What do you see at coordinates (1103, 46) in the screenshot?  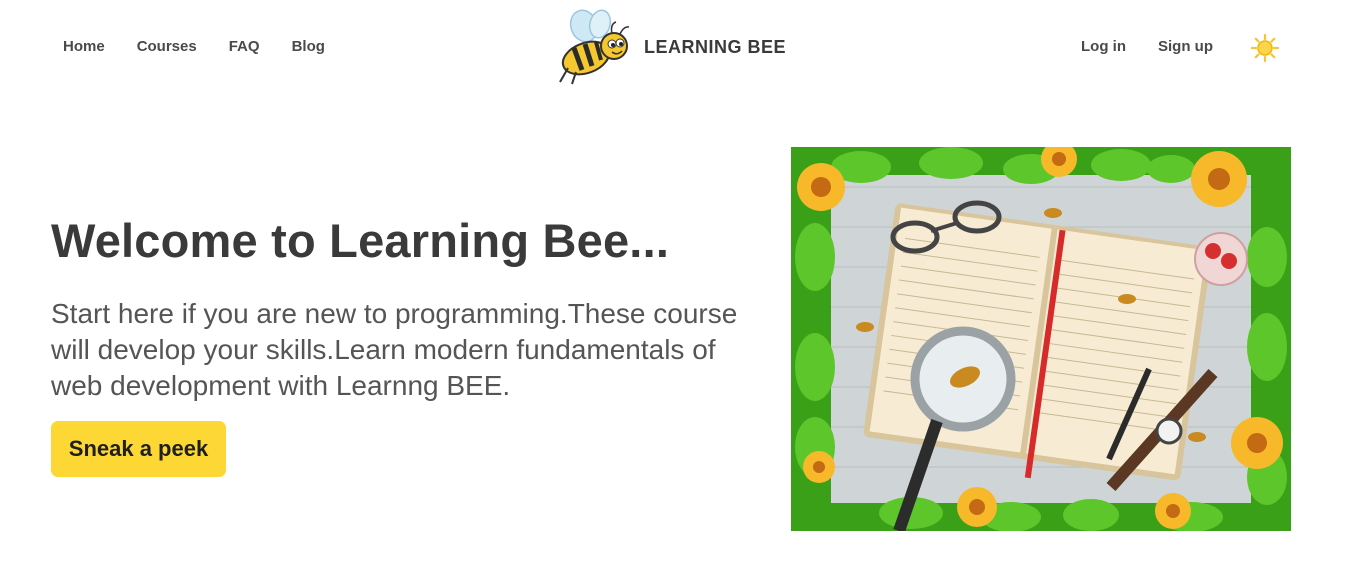 I see `login-link: Log in` at bounding box center [1103, 46].